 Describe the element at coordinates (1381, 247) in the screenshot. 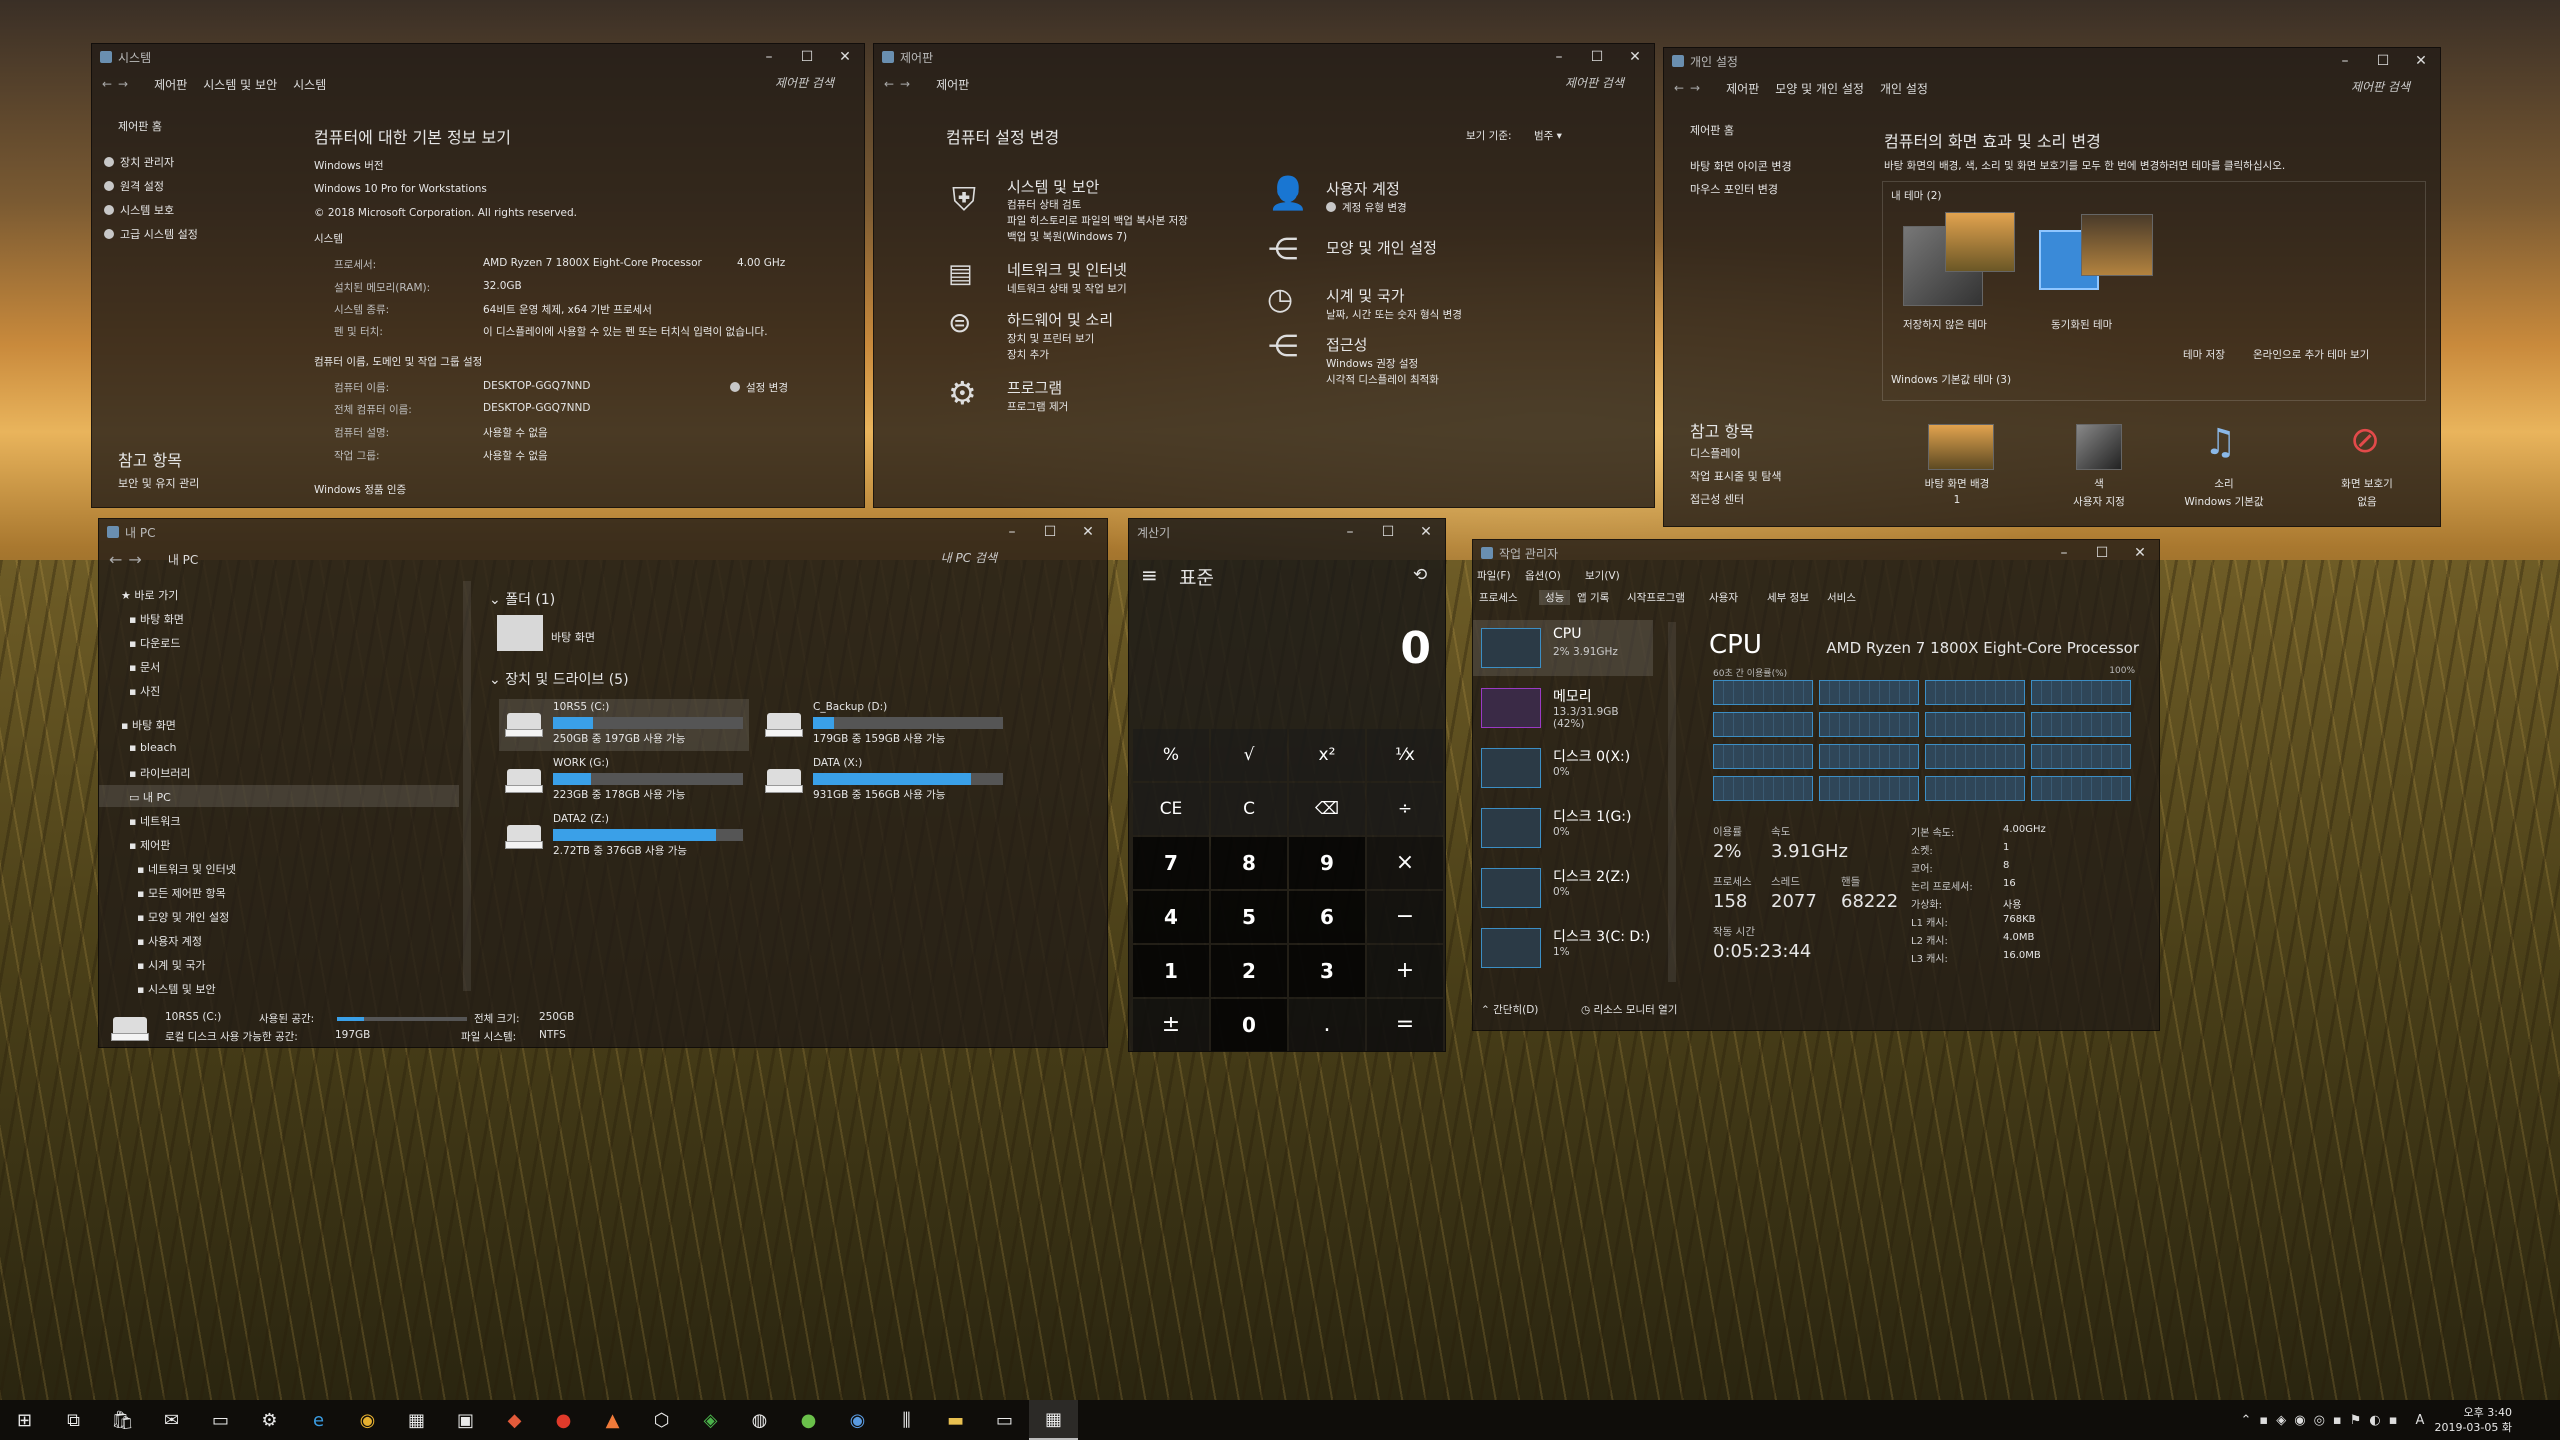

I see `category-link: 모양 및 개인 설정` at that location.